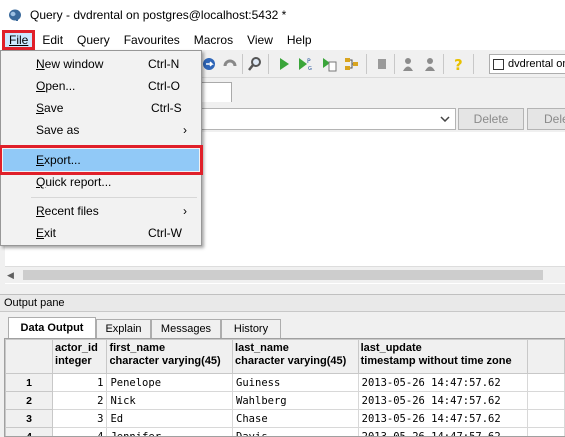 The height and width of the screenshot is (437, 565). What do you see at coordinates (101, 233) in the screenshot?
I see `menu-item-exit: Exit Ctrl-W` at bounding box center [101, 233].